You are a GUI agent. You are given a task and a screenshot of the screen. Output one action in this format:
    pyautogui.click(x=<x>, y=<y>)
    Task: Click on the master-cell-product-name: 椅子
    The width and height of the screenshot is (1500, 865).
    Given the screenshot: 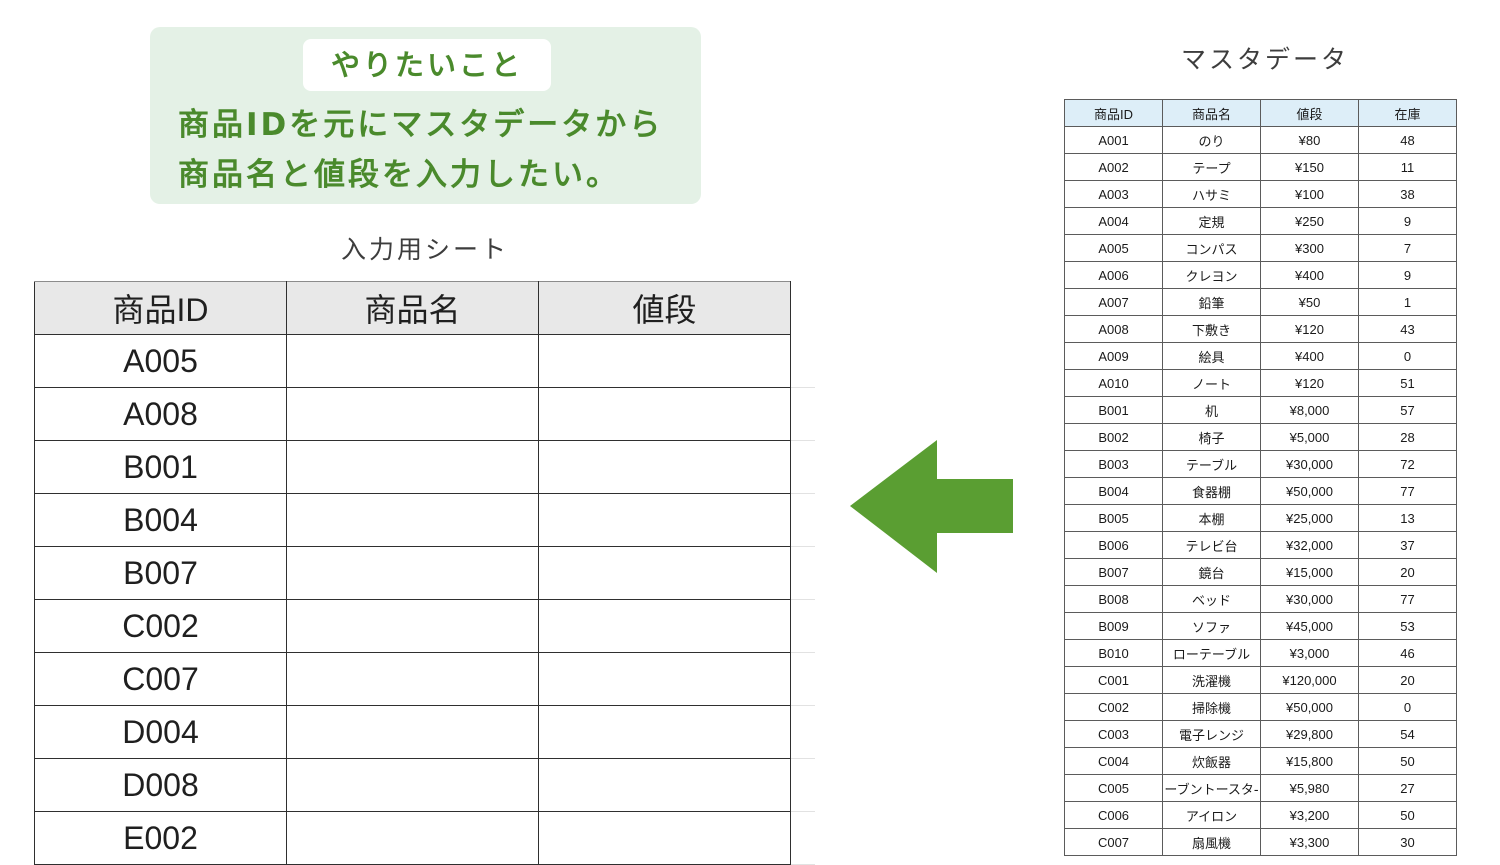 What is the action you would take?
    pyautogui.click(x=1211, y=437)
    